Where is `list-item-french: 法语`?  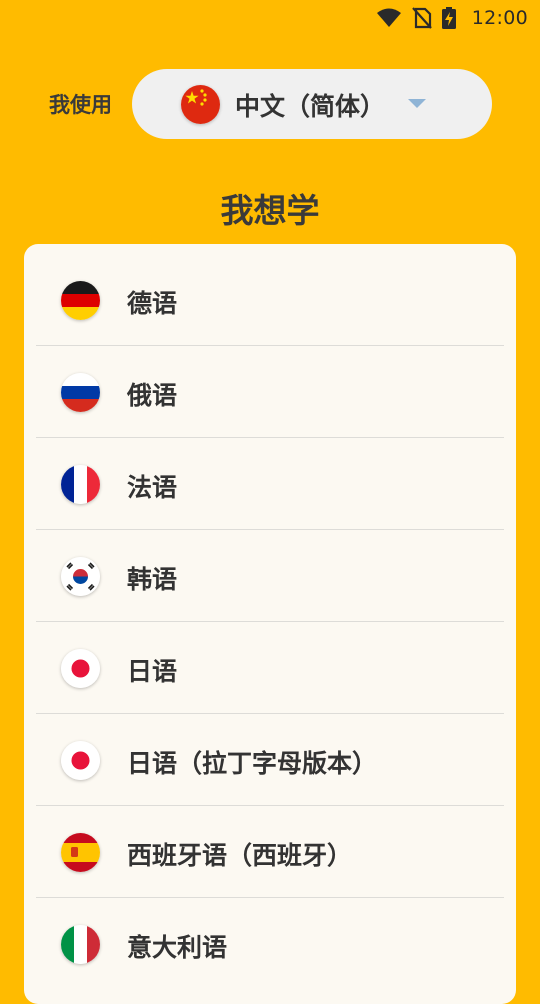
list-item-french: 法语 is located at coordinates (270, 484).